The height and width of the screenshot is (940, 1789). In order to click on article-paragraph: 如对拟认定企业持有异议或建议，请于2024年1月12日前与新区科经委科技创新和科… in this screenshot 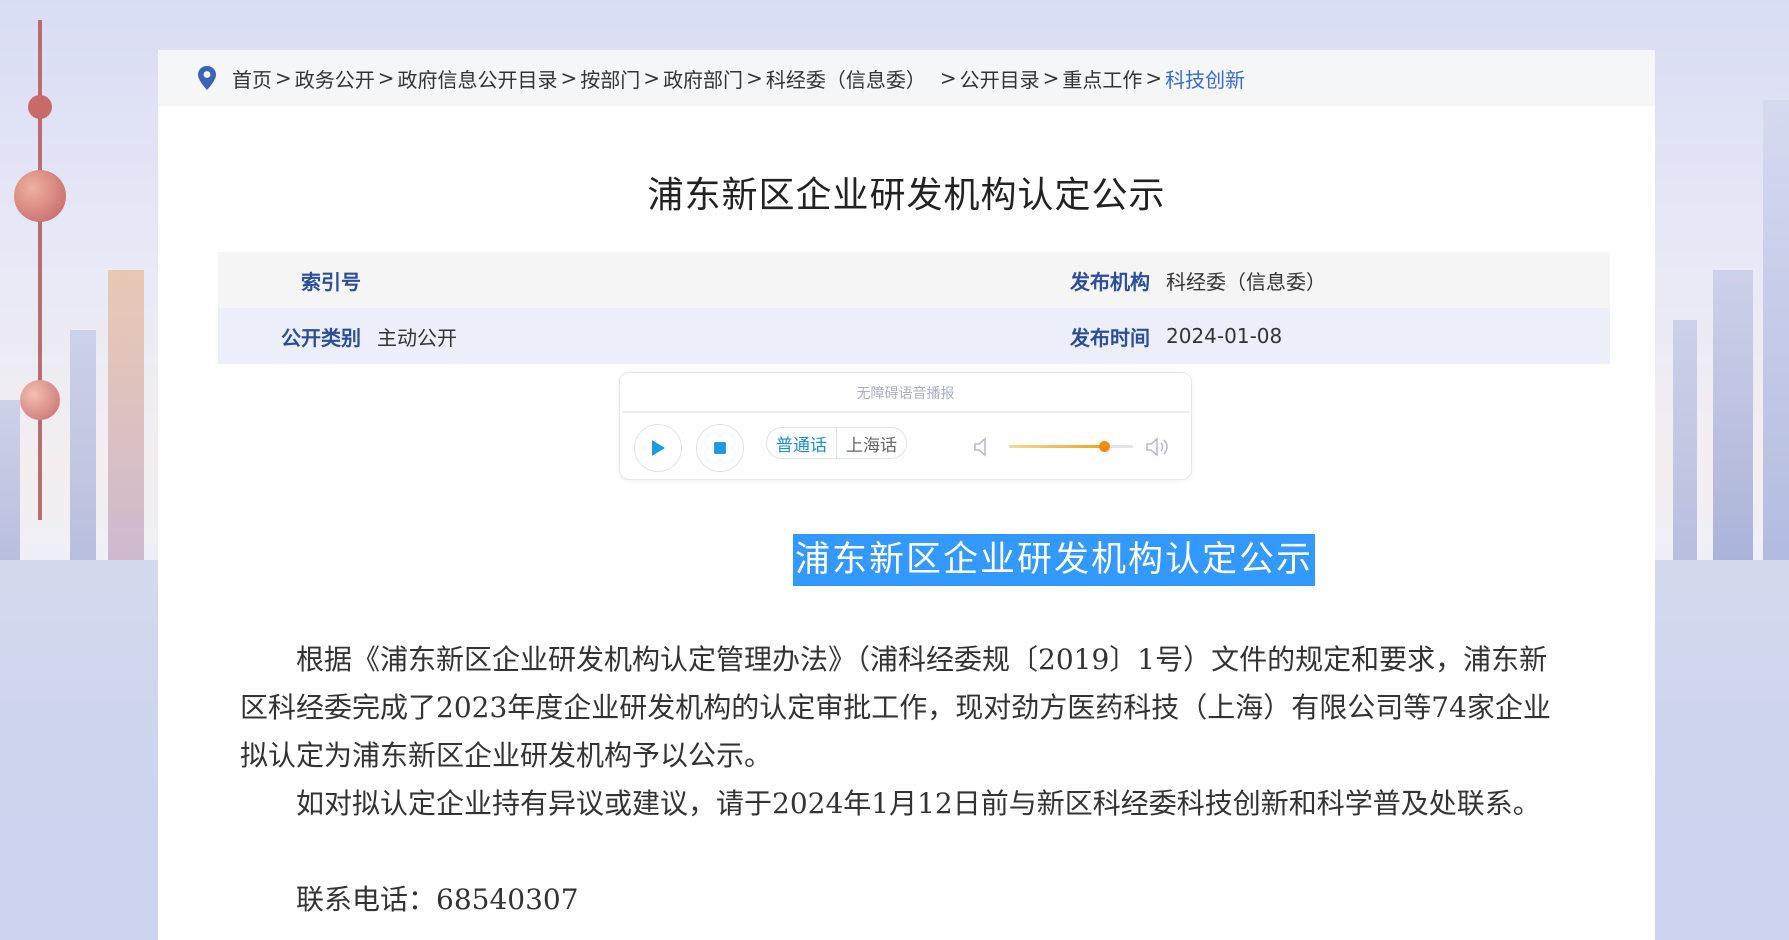, I will do `click(918, 803)`.